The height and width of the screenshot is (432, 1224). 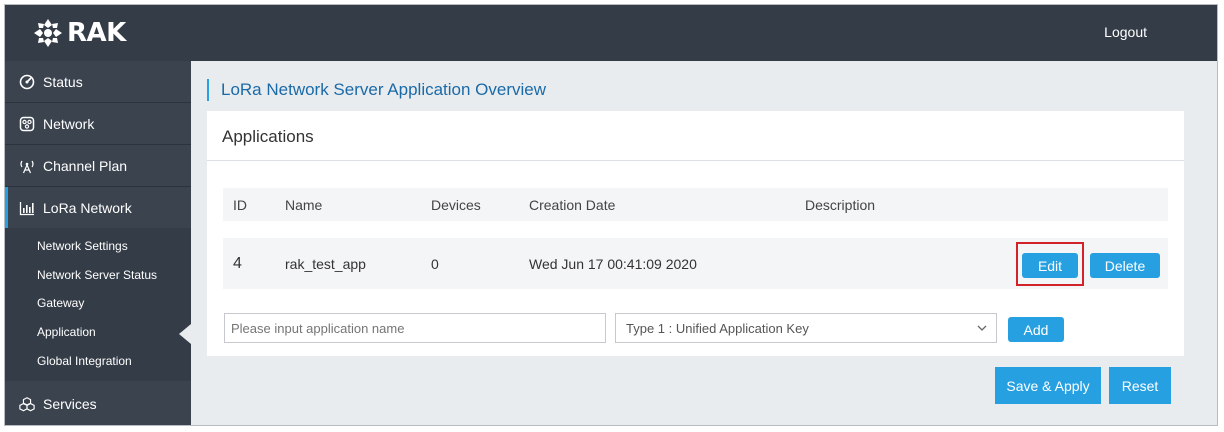 What do you see at coordinates (325, 263) in the screenshot?
I see `cell-name: rak_test_app` at bounding box center [325, 263].